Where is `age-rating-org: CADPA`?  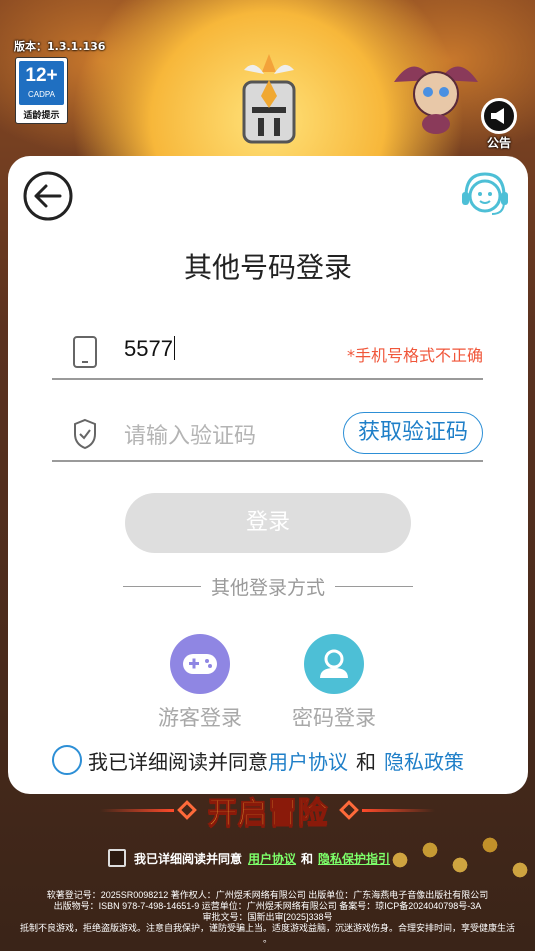 age-rating-org: CADPA is located at coordinates (41, 94).